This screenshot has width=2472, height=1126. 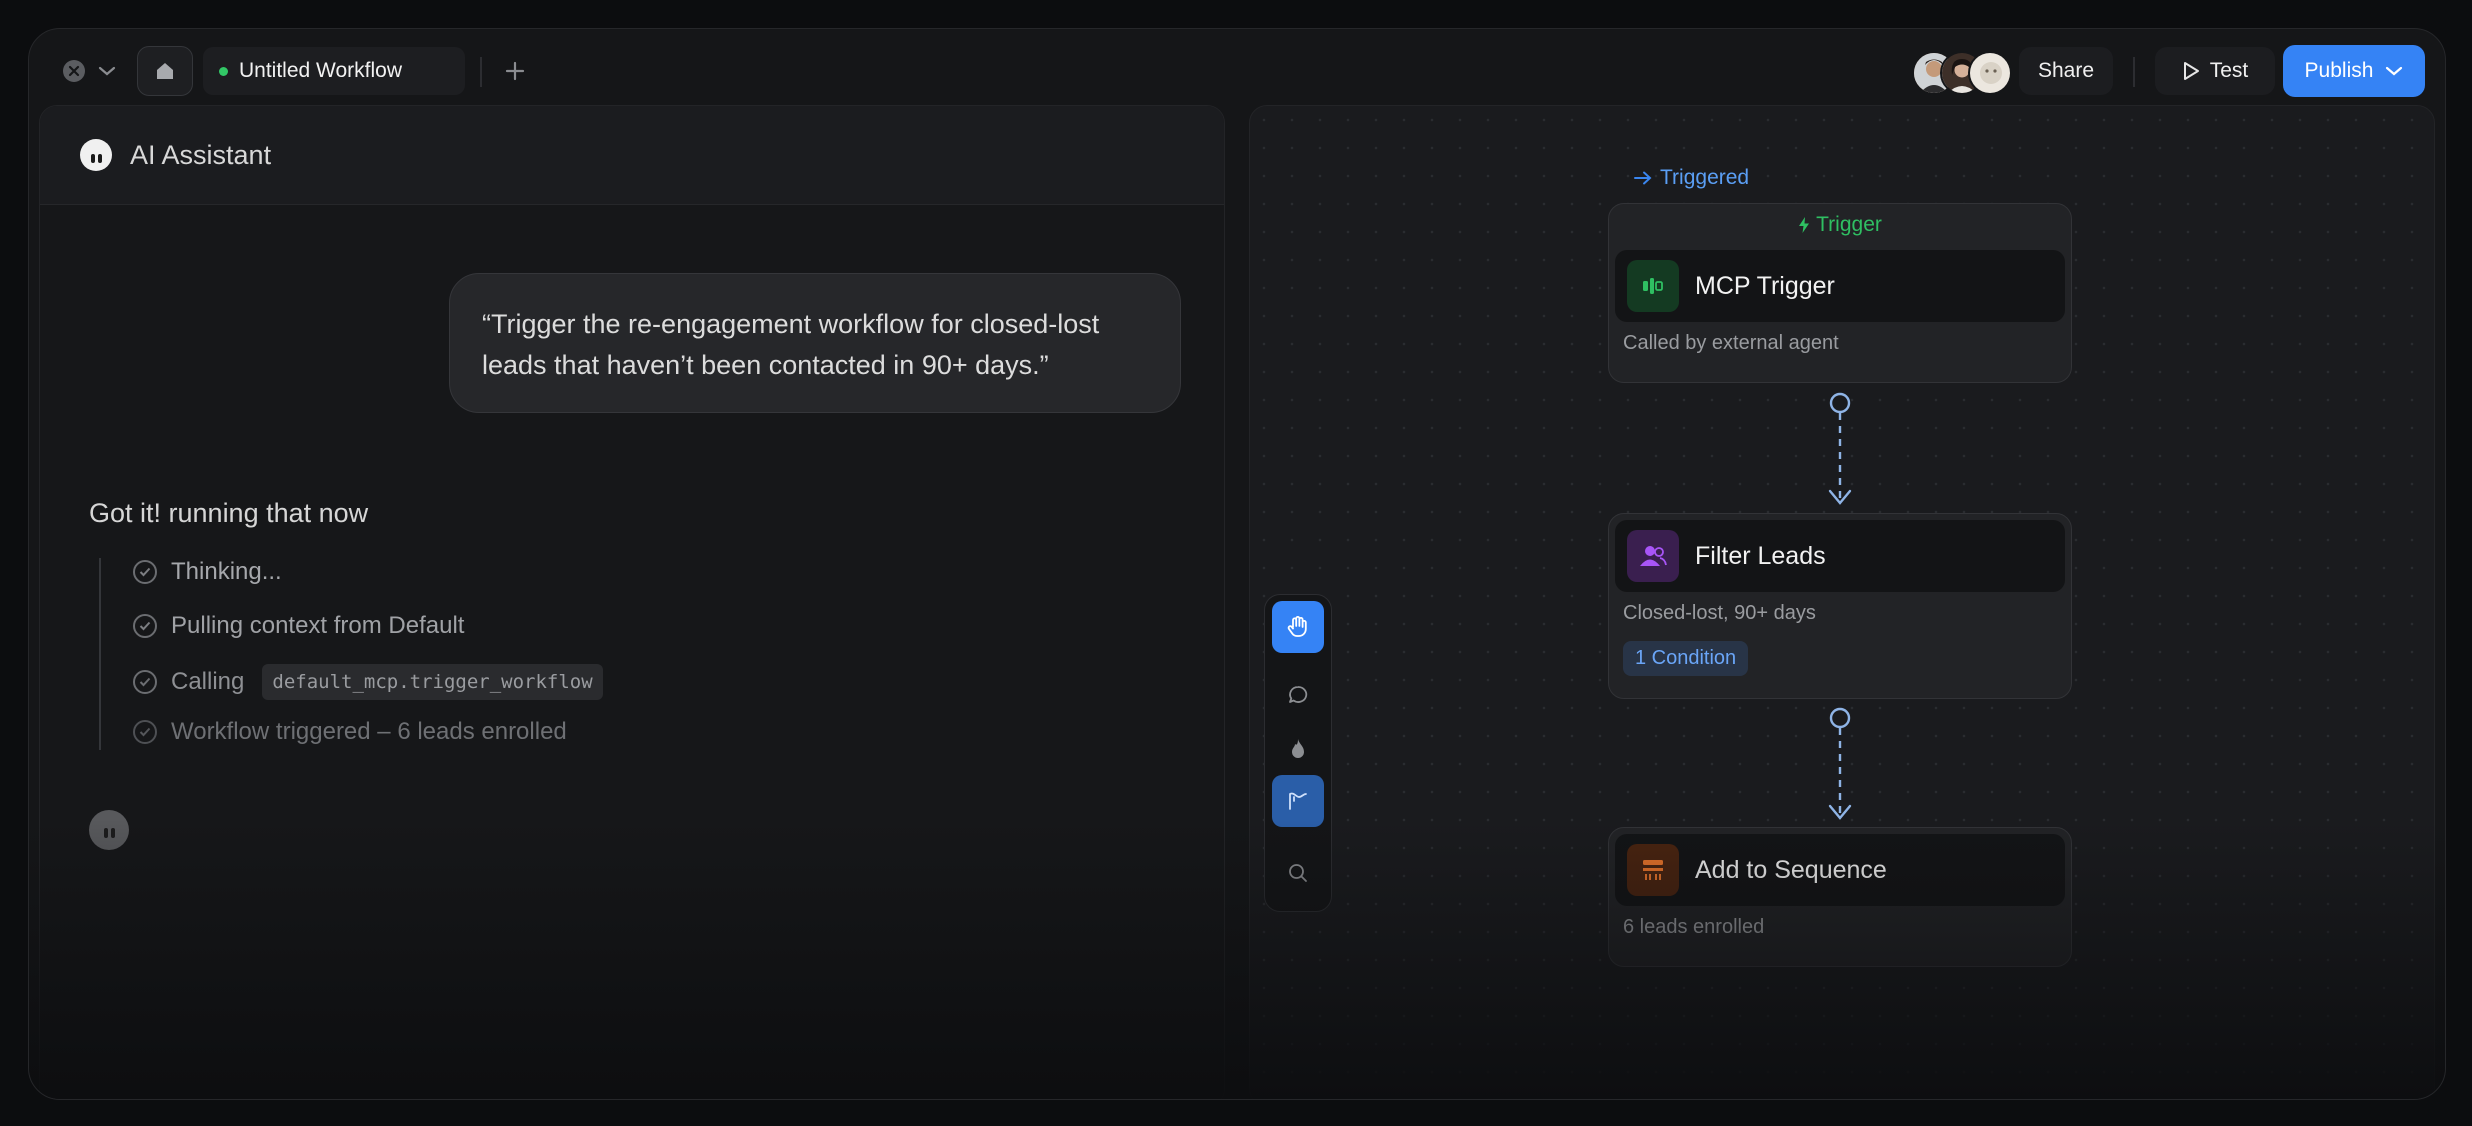 I want to click on step-item: Pulling context from Default, so click(x=298, y=626).